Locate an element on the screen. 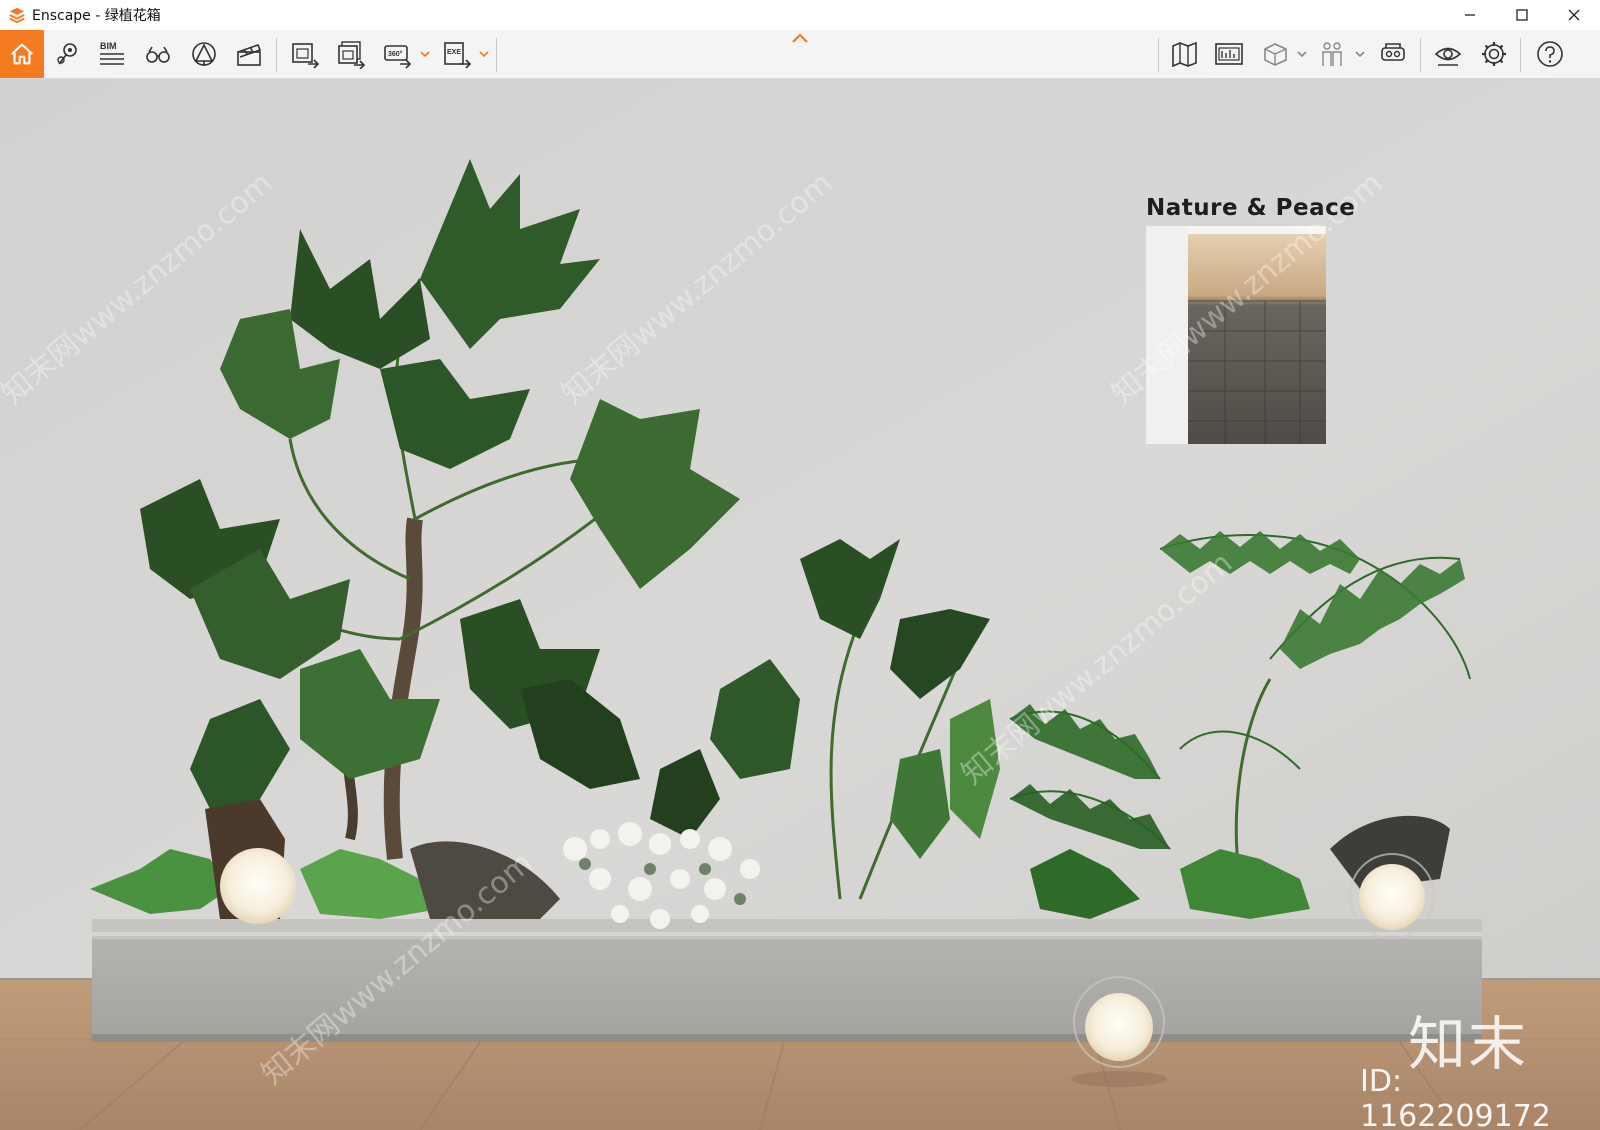 This screenshot has height=1130, width=1600. asset-icon is located at coordinates (204, 54).